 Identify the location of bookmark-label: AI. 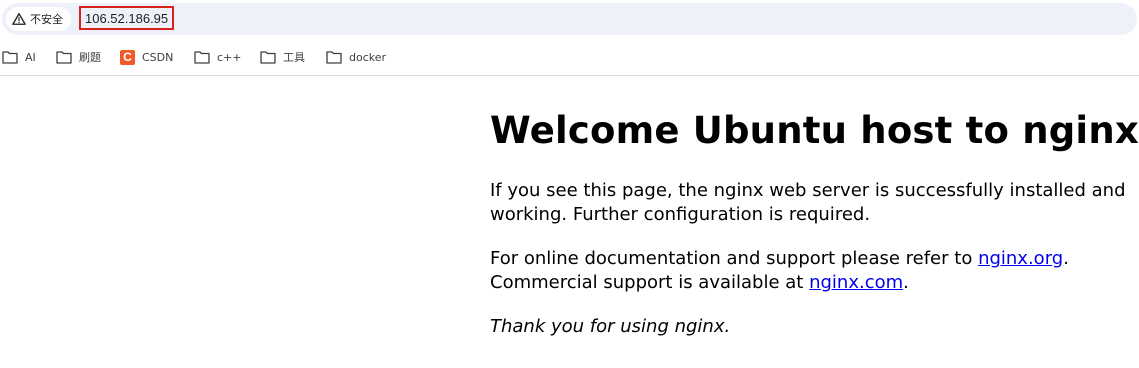
(30, 57).